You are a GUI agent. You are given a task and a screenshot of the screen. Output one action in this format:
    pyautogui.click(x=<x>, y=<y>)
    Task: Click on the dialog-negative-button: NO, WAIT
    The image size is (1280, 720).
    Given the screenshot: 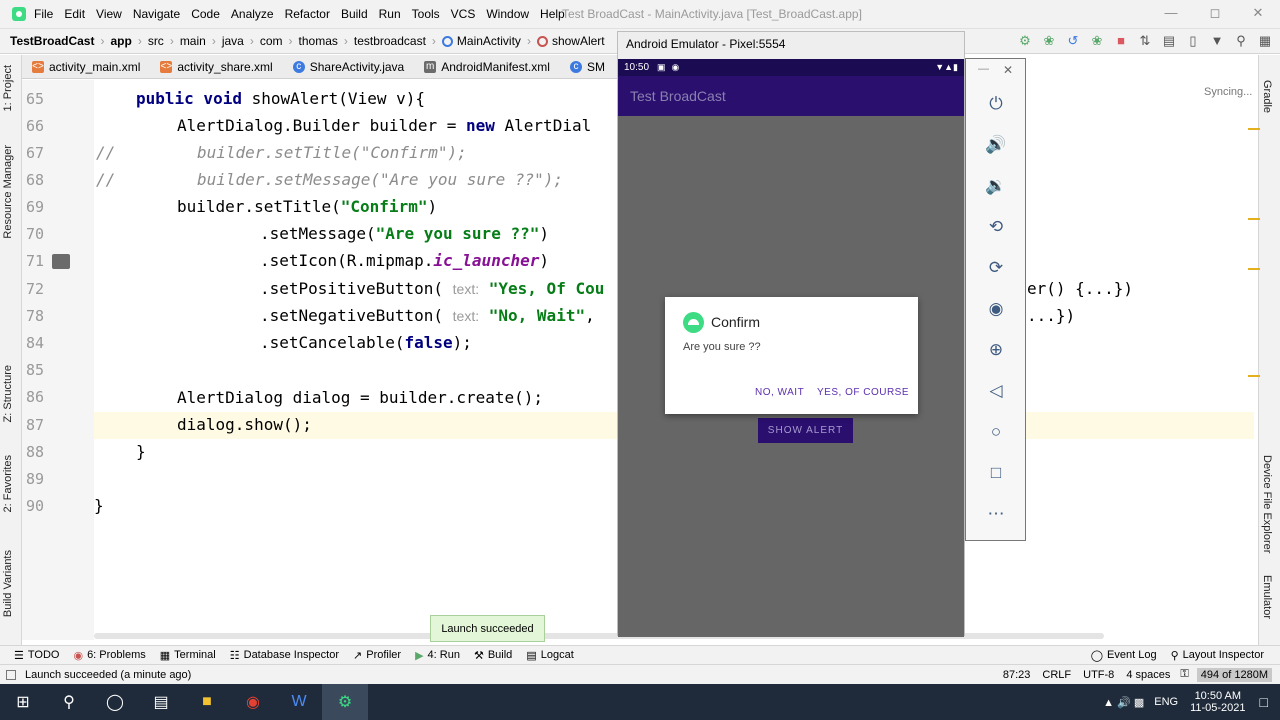 What is the action you would take?
    pyautogui.click(x=779, y=392)
    